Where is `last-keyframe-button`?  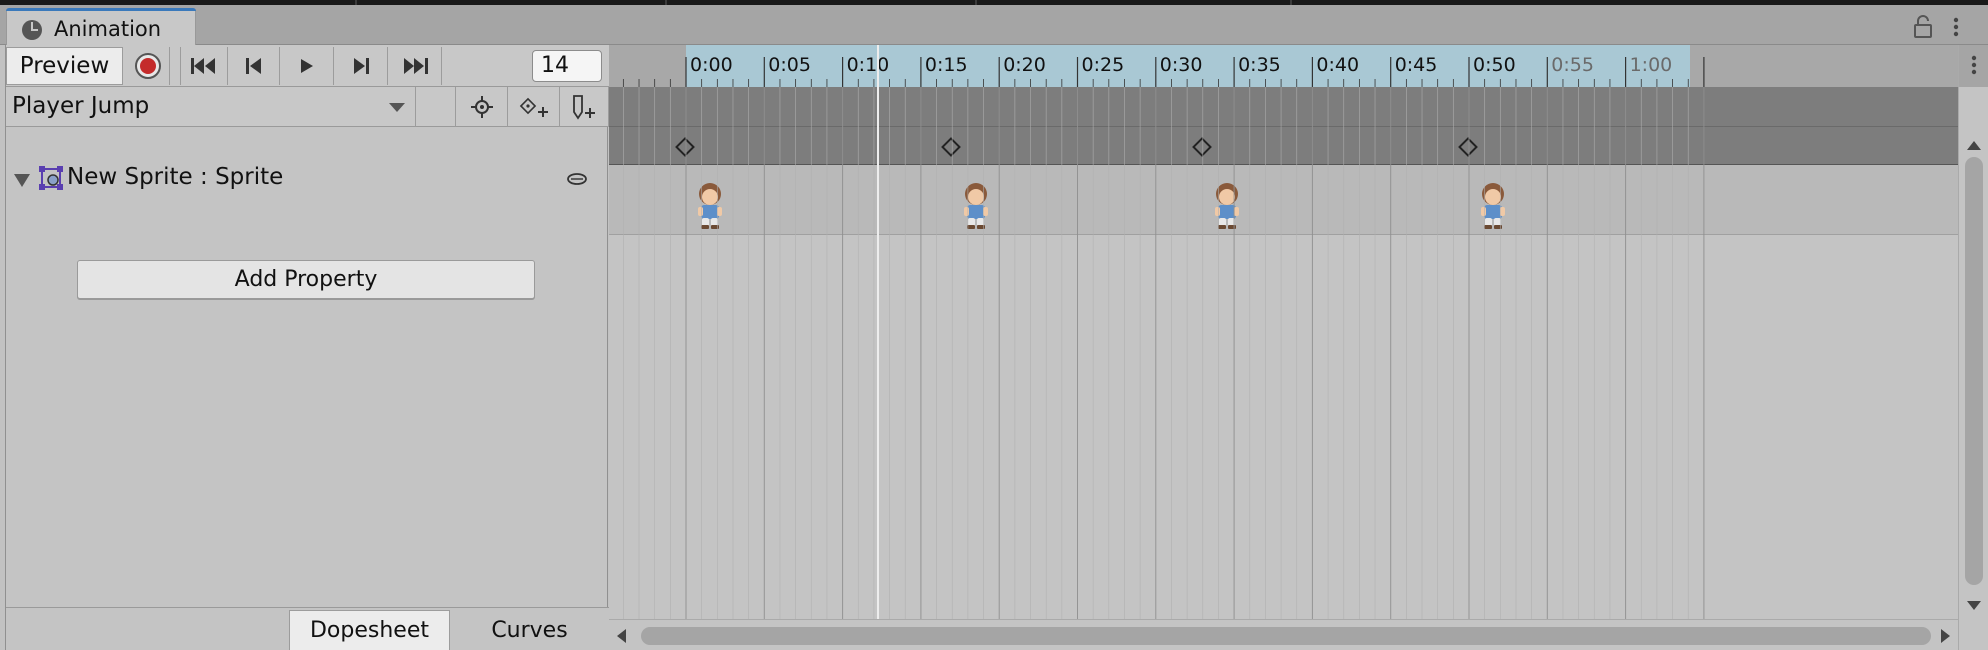 last-keyframe-button is located at coordinates (415, 66).